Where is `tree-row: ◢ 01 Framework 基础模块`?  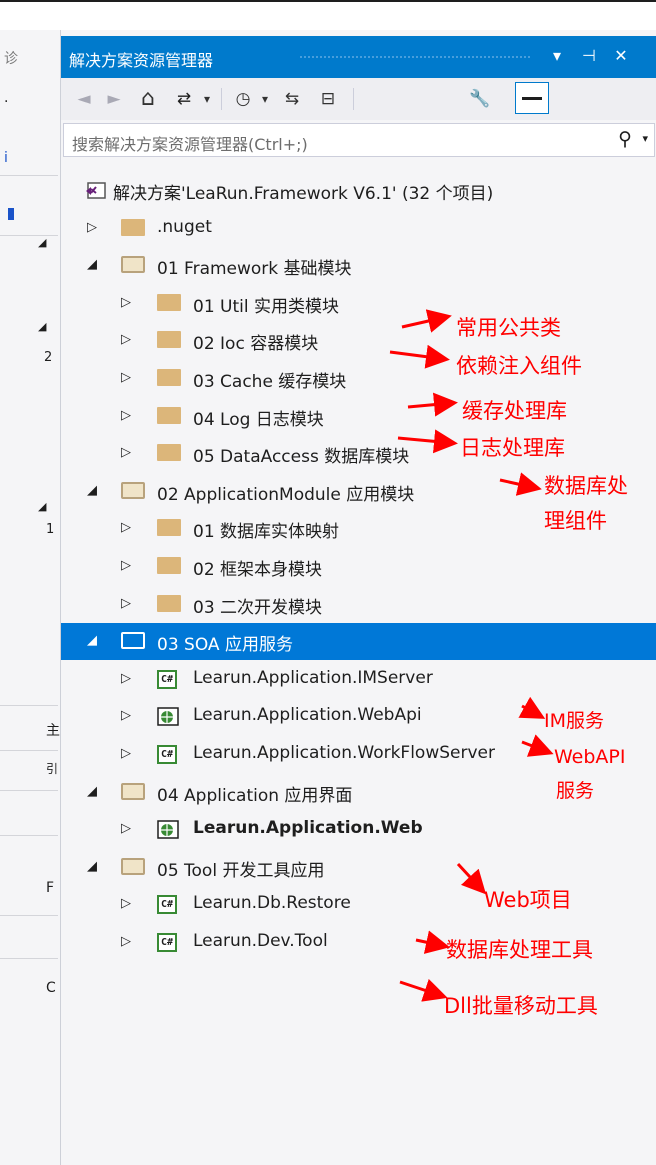 tree-row: ◢ 01 Framework 基础模块 is located at coordinates (358, 265).